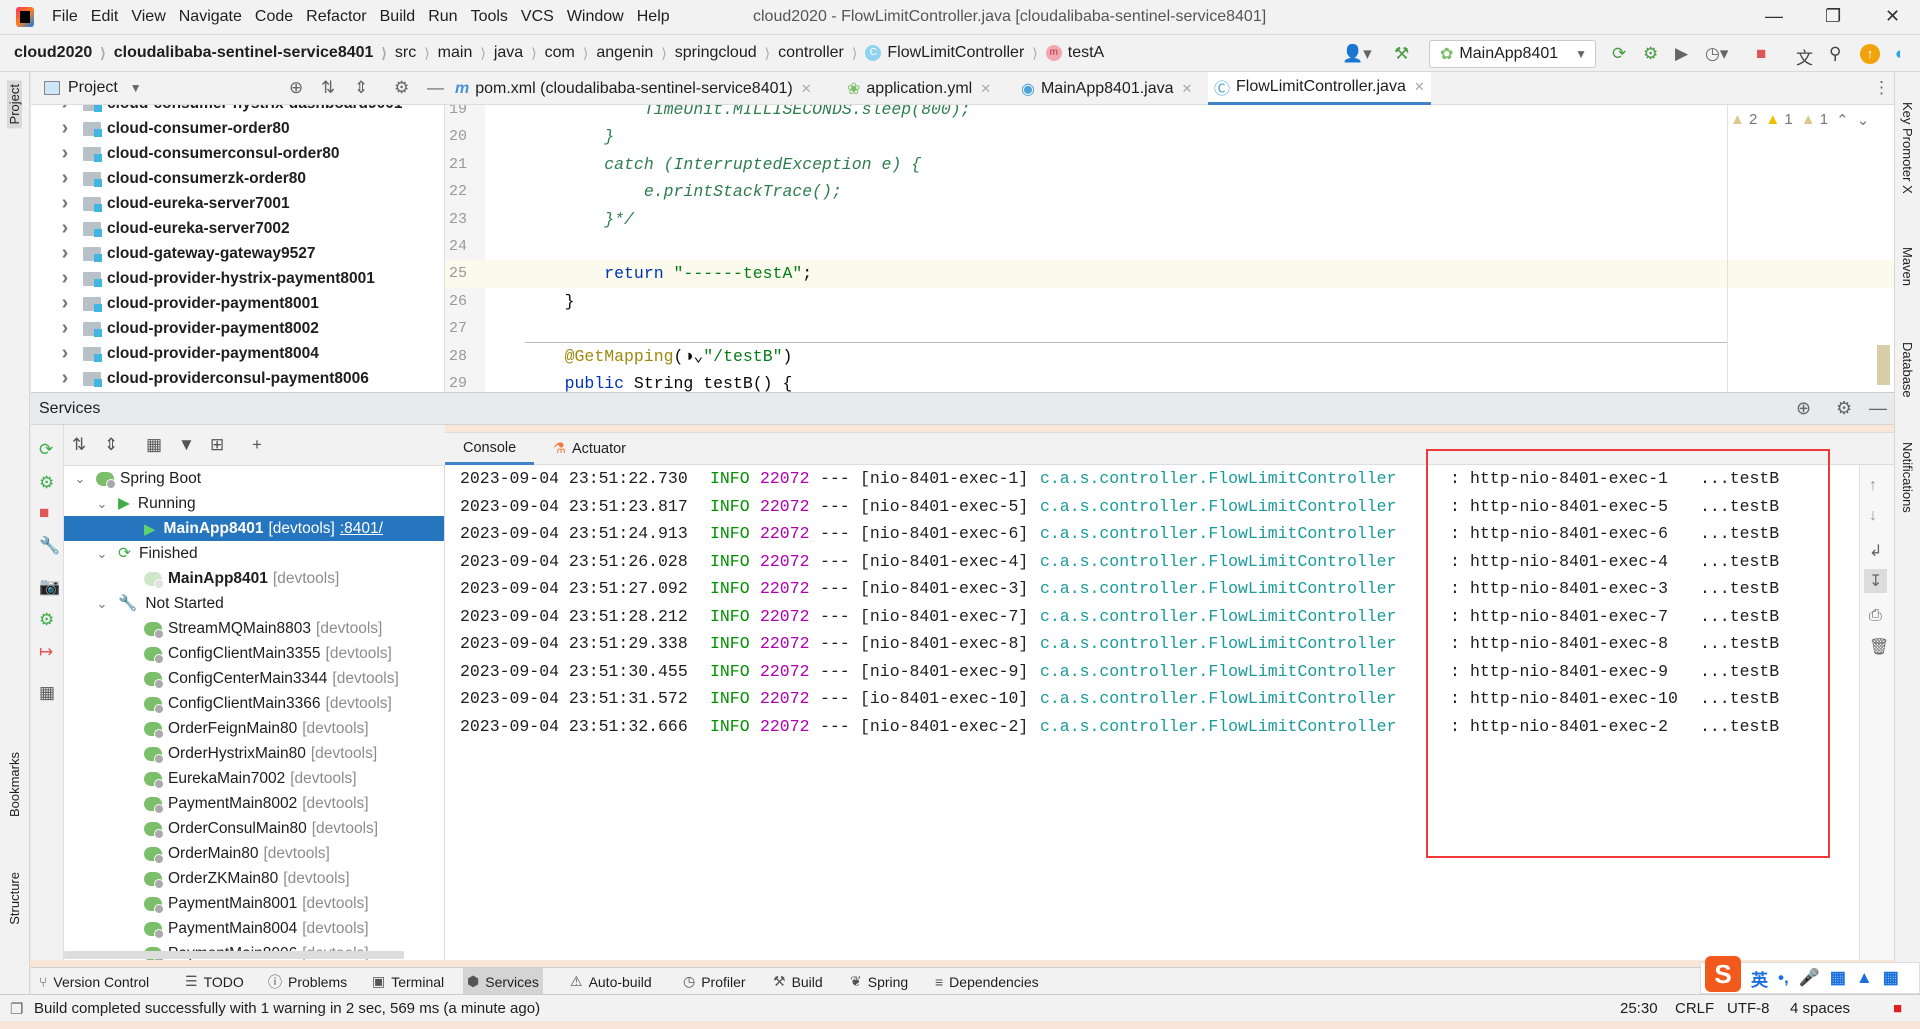  I want to click on service-tree-item: ConfigClientMain3366 [devtools], so click(254, 703).